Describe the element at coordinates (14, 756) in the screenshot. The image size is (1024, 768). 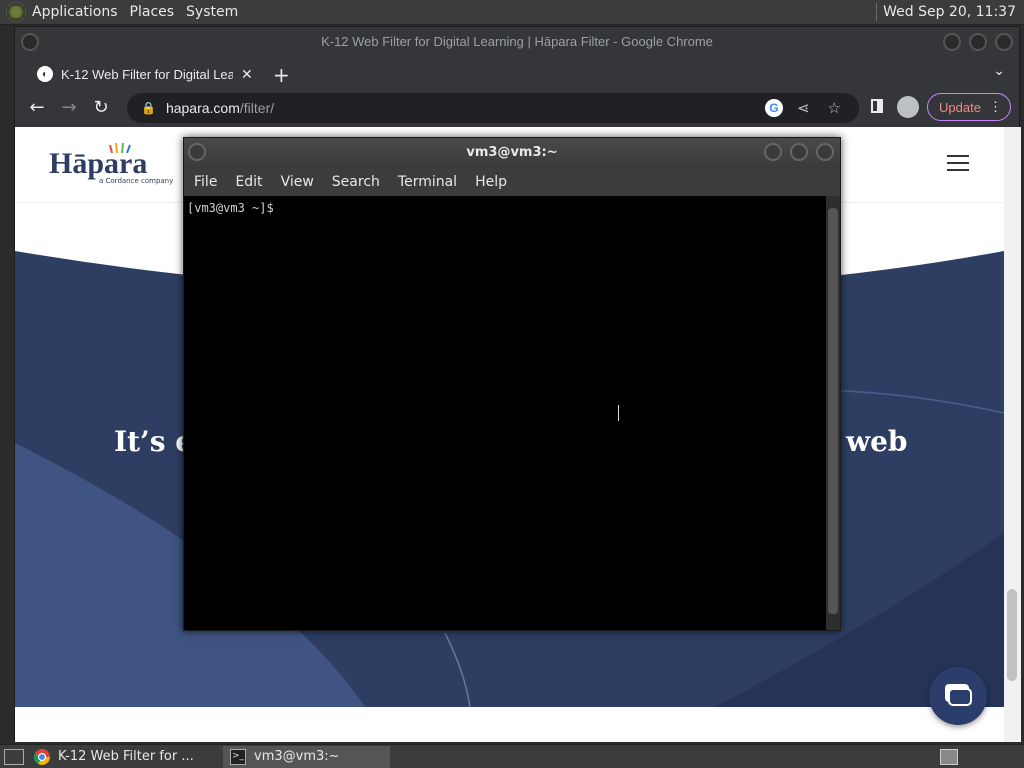
I see `show-desktop-icon` at that location.